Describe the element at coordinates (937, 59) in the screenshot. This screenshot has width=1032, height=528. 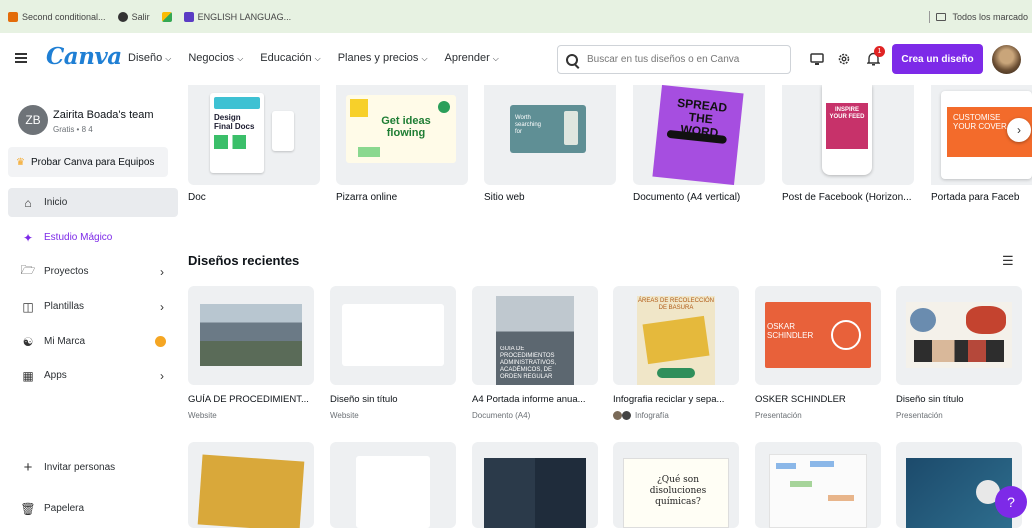
I see `create-design-button: Crea un diseño` at that location.